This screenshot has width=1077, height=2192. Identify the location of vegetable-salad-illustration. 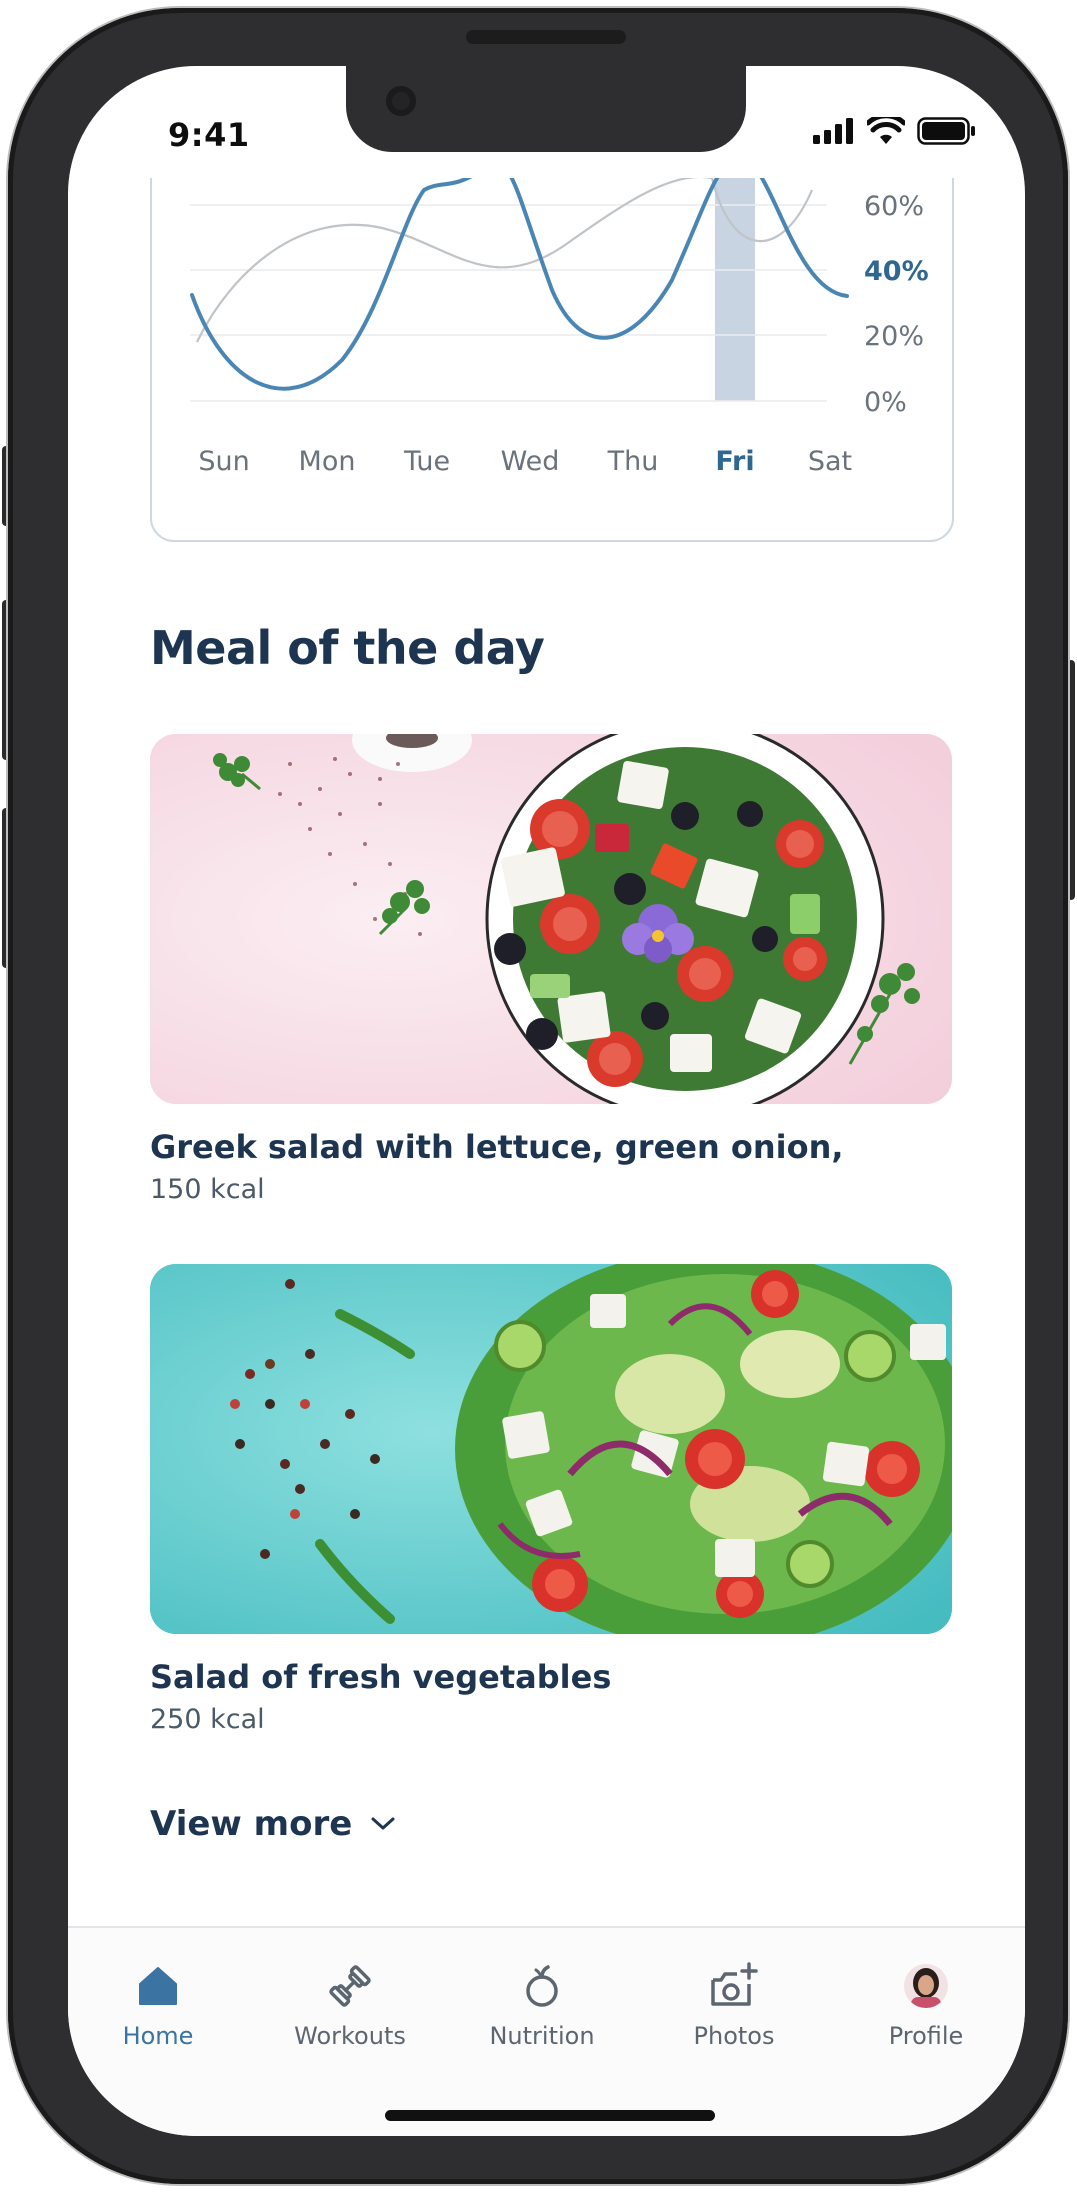
(551, 1449).